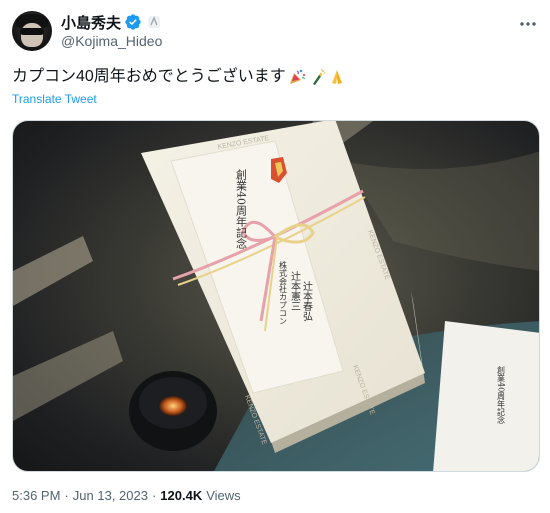 Image resolution: width=550 pixels, height=513 pixels. I want to click on avatar-face, so click(32, 35).